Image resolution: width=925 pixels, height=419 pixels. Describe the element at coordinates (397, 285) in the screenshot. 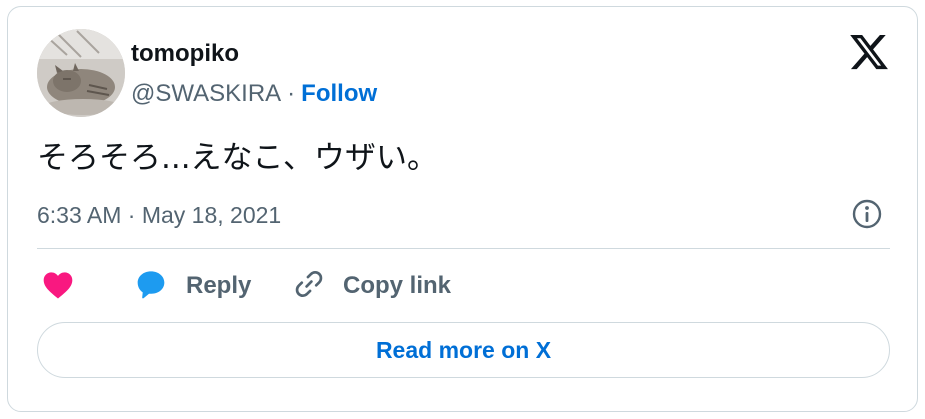

I see `copy-link-label: Copy link` at that location.